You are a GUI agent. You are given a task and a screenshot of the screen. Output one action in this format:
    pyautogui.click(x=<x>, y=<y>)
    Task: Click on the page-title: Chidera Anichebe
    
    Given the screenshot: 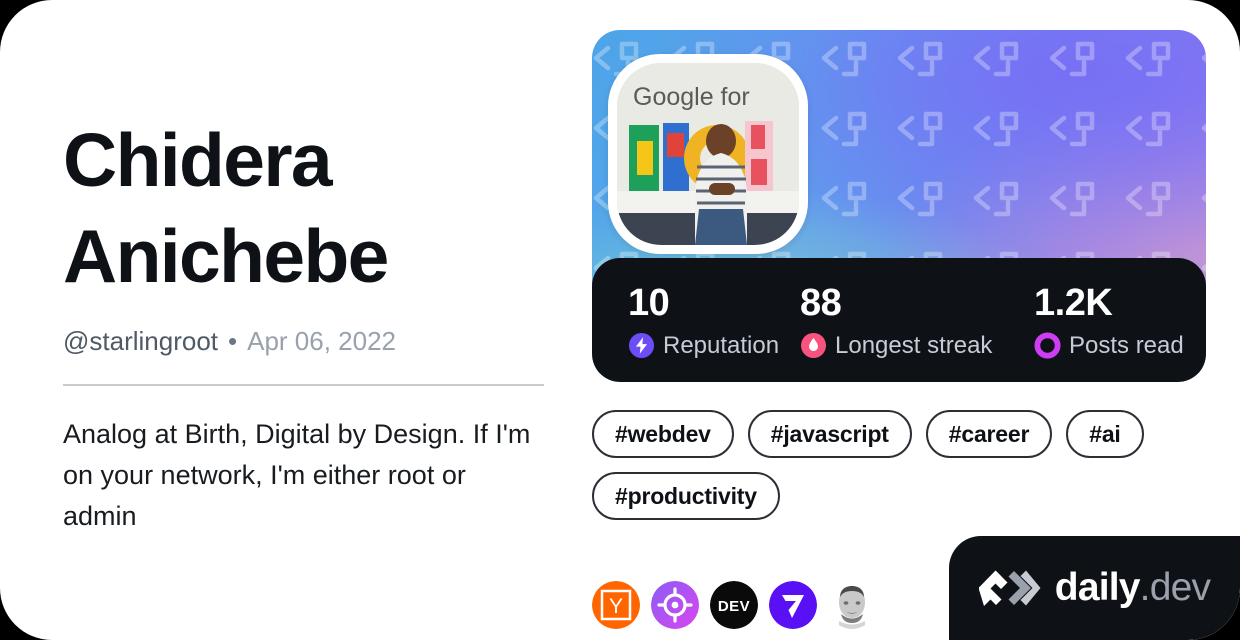 What is the action you would take?
    pyautogui.click(x=226, y=208)
    